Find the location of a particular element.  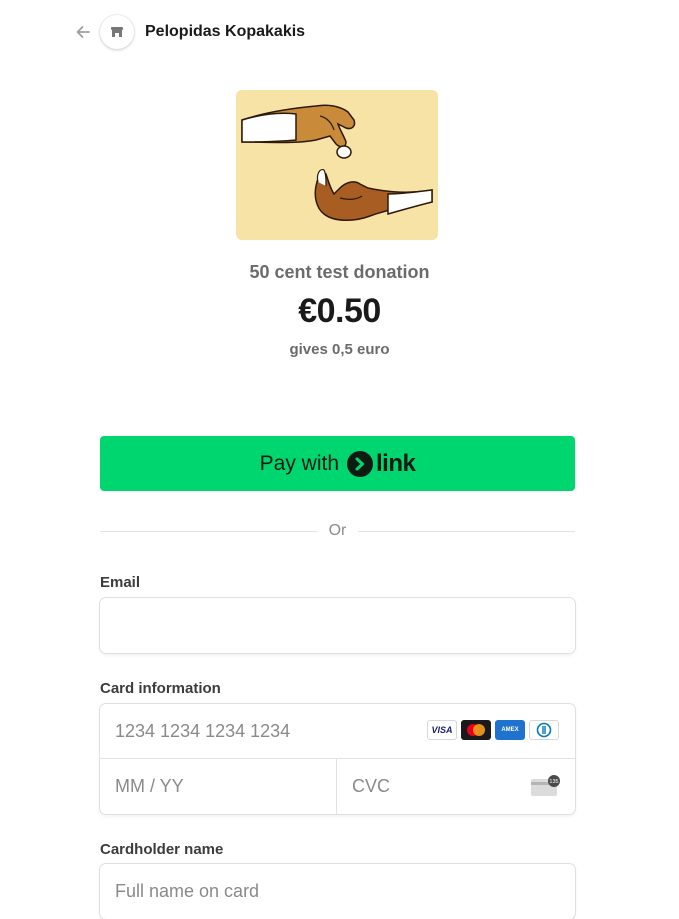

cvc-card-icon: 135 is located at coordinates (545, 785).